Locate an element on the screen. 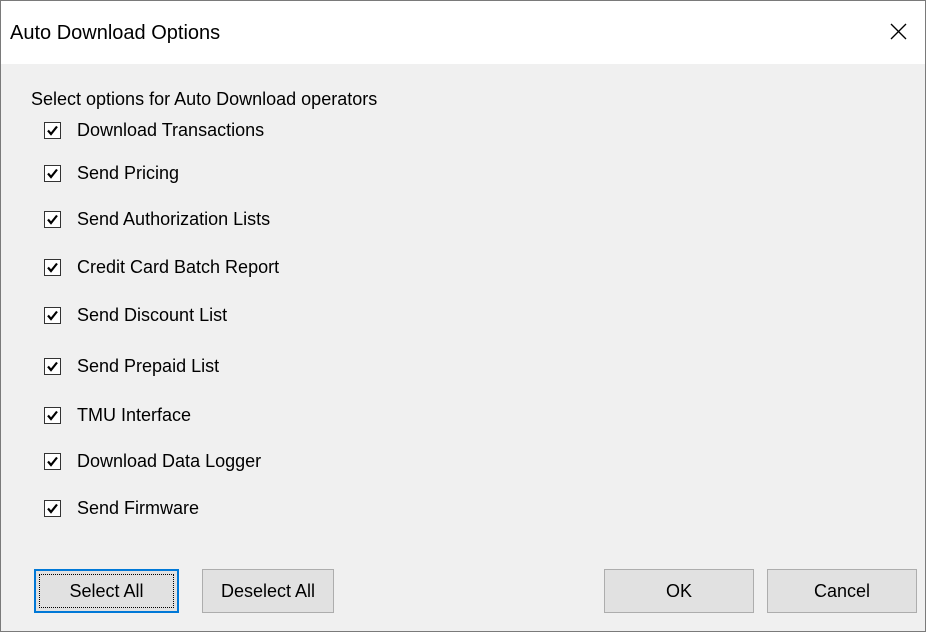 The image size is (926, 632). select-all-button: Select All is located at coordinates (106, 591).